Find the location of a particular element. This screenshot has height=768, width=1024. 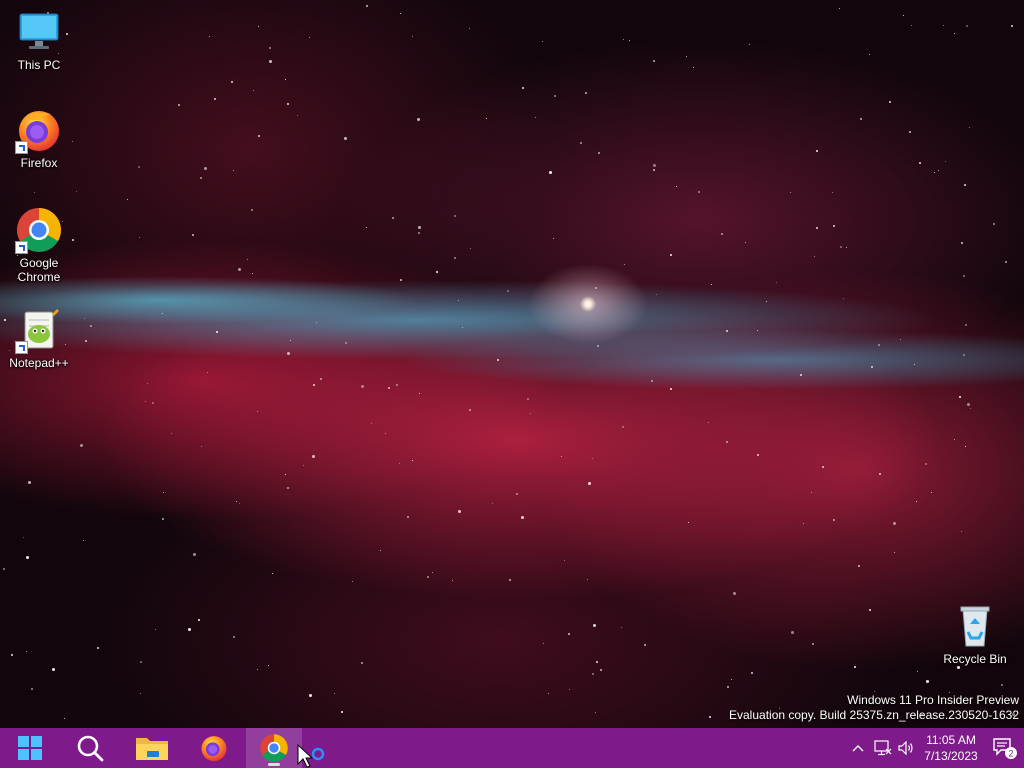

taskbar-chrome-button is located at coordinates (274, 748).